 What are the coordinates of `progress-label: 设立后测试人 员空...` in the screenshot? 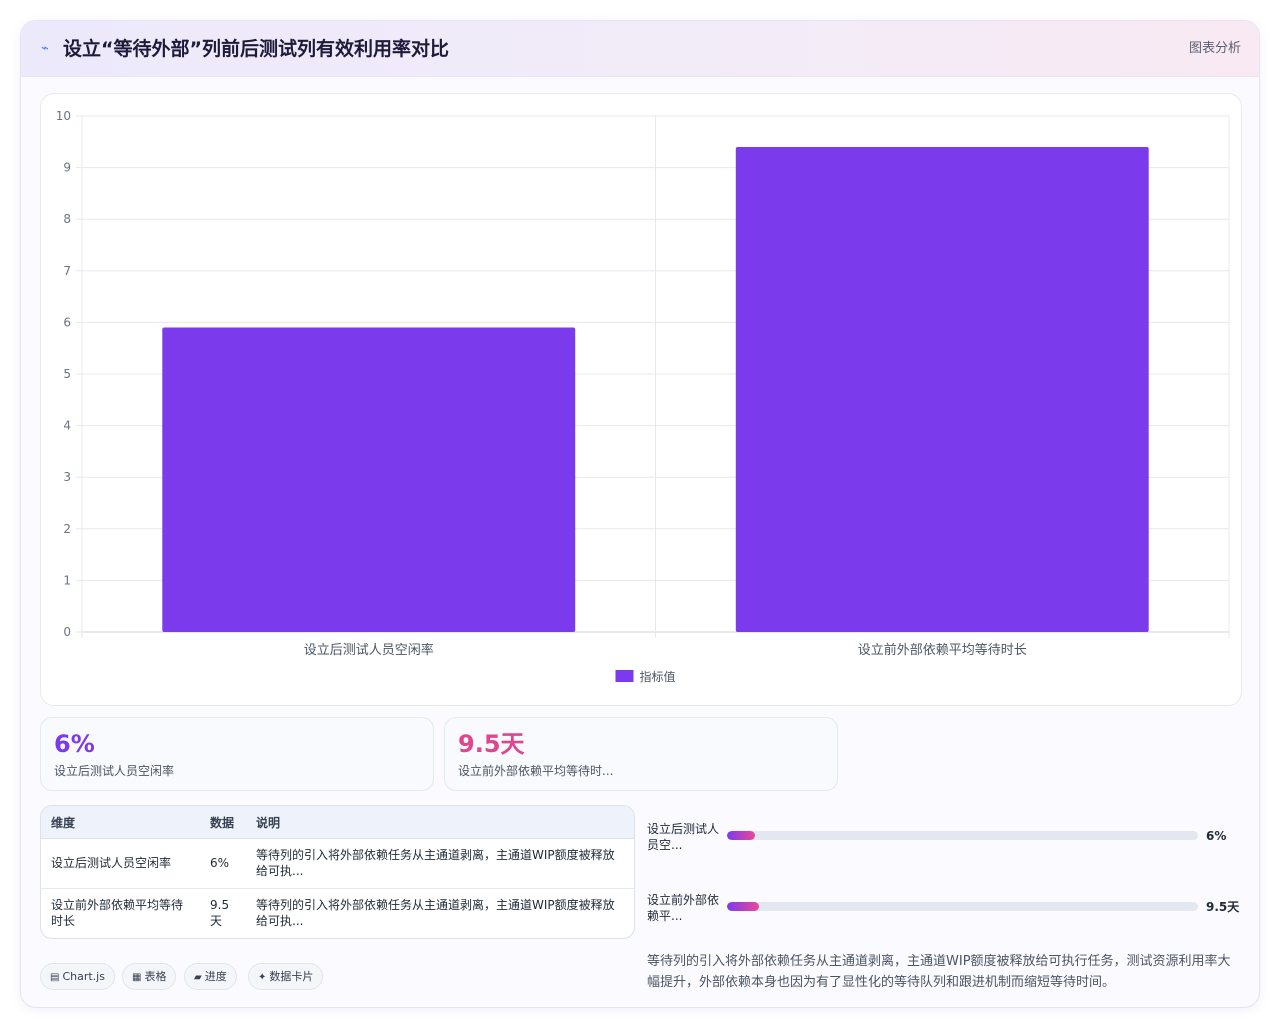 It's located at (685, 837).